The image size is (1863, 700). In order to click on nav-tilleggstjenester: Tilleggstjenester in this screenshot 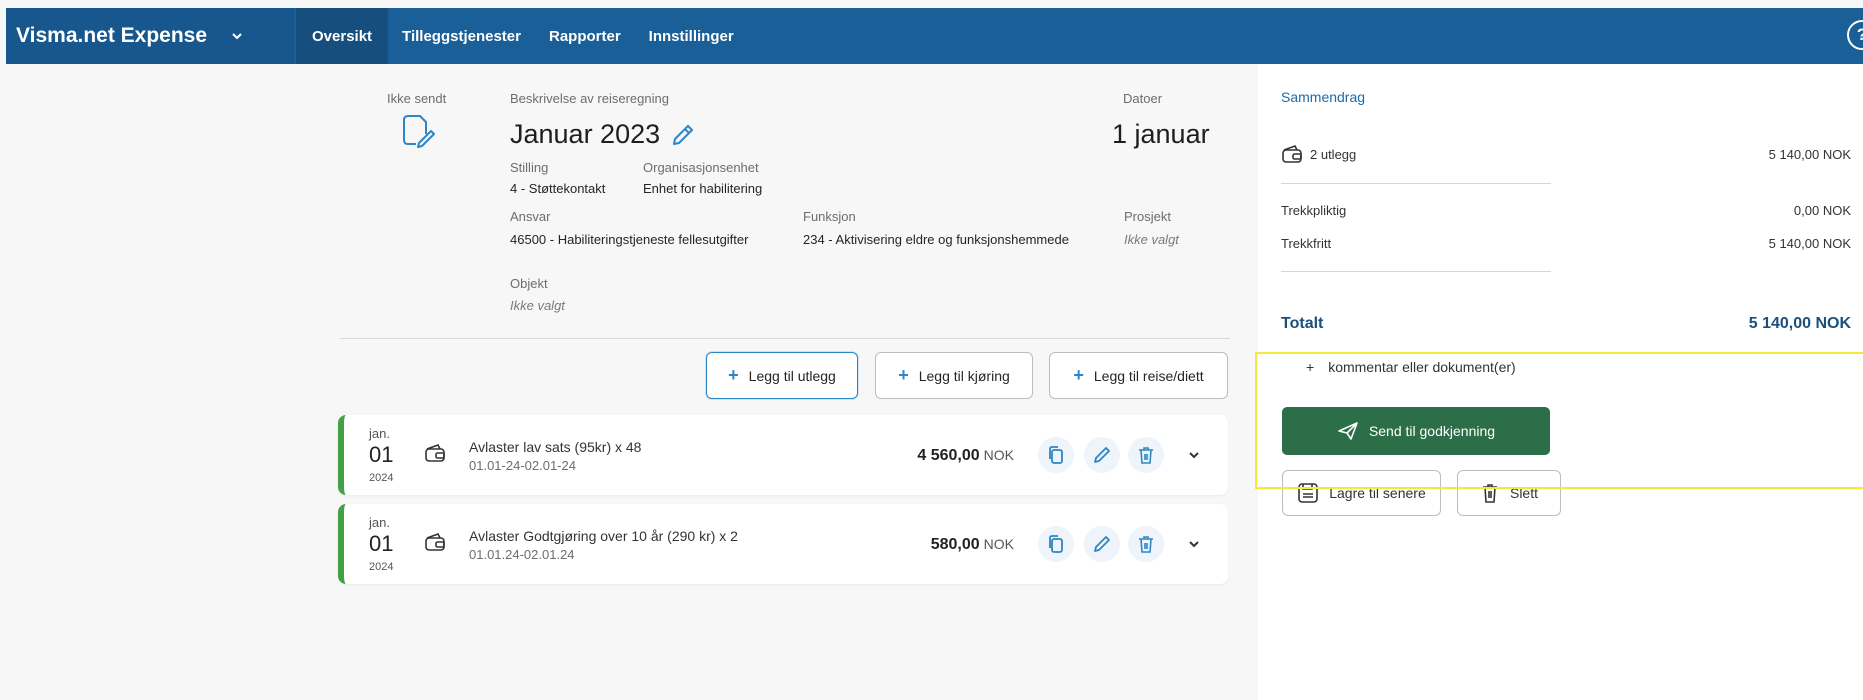, I will do `click(461, 36)`.